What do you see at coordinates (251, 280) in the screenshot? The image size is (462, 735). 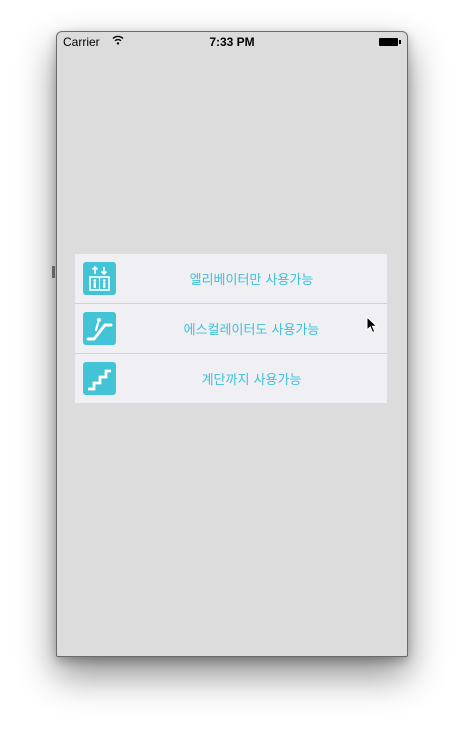 I see `option-label: 엘리베이터만 사용가능` at bounding box center [251, 280].